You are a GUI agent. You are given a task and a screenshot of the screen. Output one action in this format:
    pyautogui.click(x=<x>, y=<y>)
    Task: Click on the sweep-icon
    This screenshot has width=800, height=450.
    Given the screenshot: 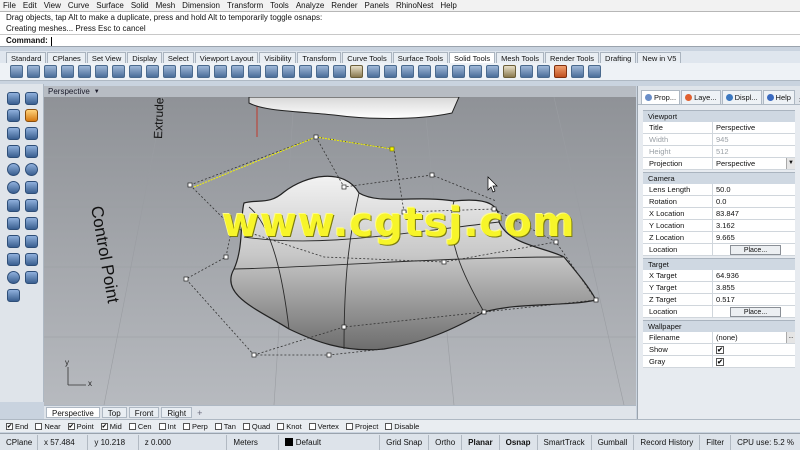 What is the action you would take?
    pyautogui.click(x=31, y=259)
    